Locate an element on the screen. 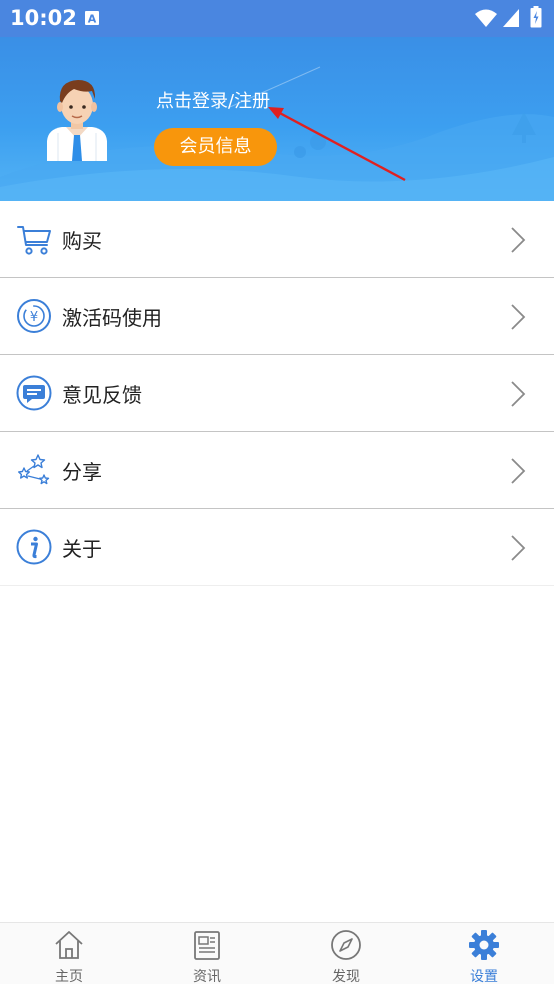  menu-item-about: 关于 is located at coordinates (277, 547).